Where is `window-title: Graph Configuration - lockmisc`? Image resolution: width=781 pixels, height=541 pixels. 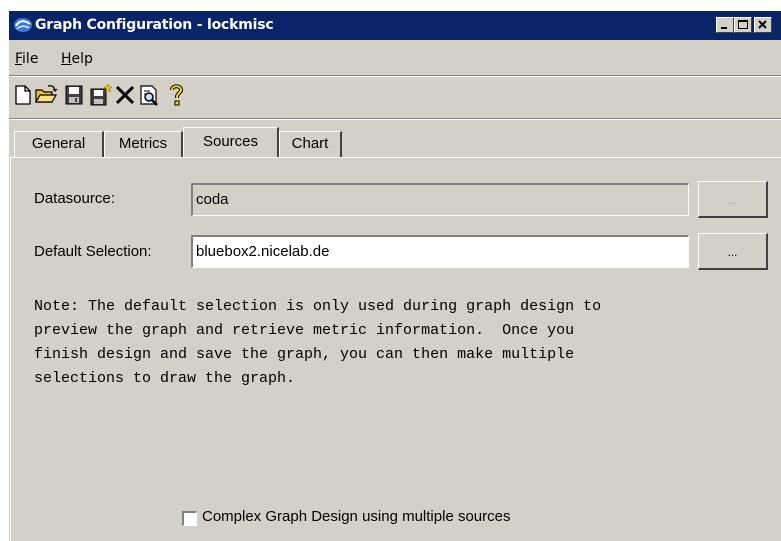
window-title: Graph Configuration - lockmisc is located at coordinates (154, 25).